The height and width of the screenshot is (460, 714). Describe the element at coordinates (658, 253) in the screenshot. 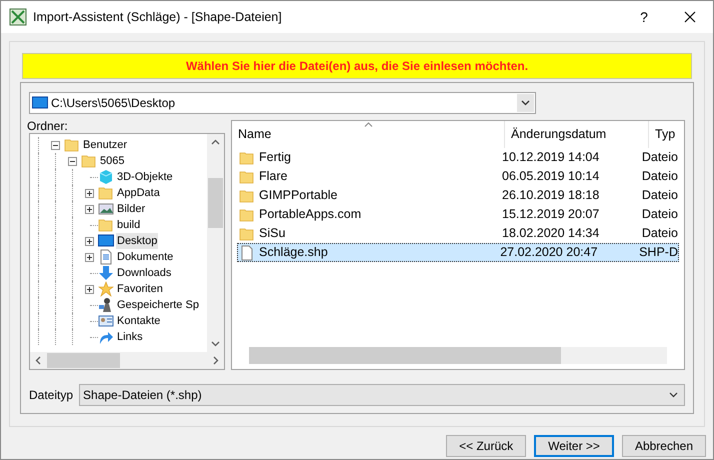

I see `file-type: SHP-D` at that location.